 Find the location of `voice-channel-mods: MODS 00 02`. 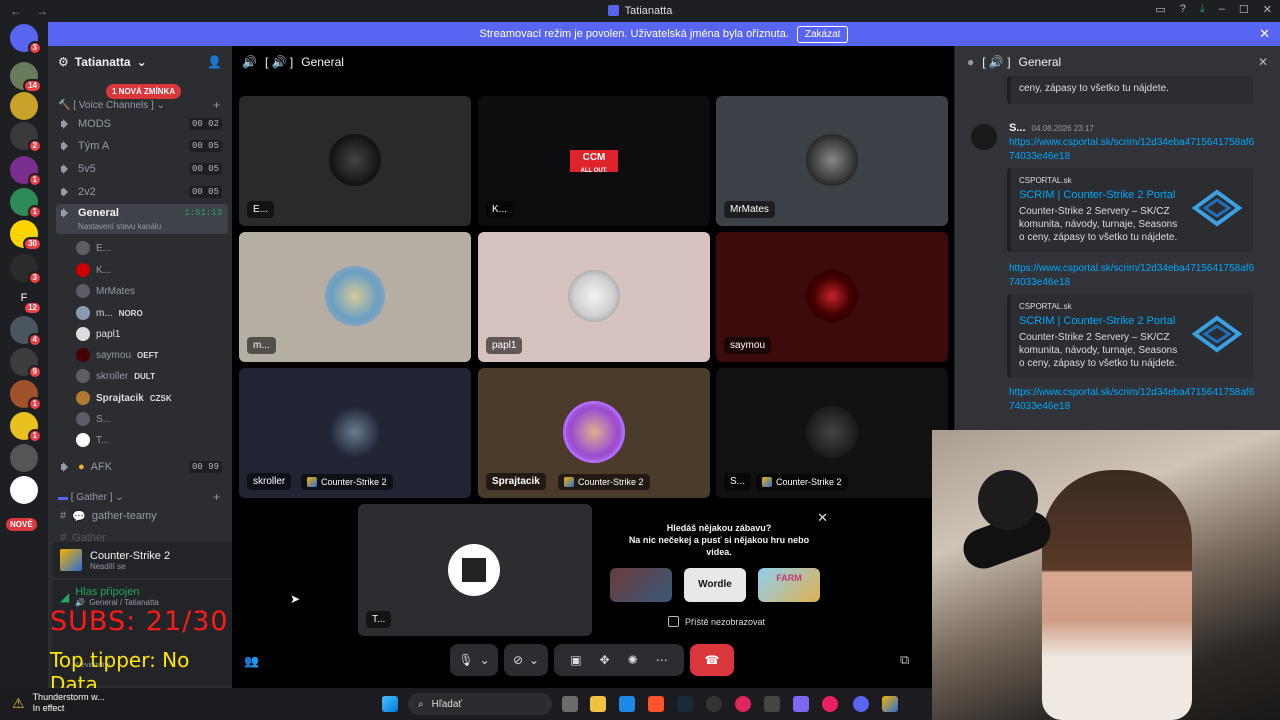

voice-channel-mods: MODS 00 02 is located at coordinates (142, 124).